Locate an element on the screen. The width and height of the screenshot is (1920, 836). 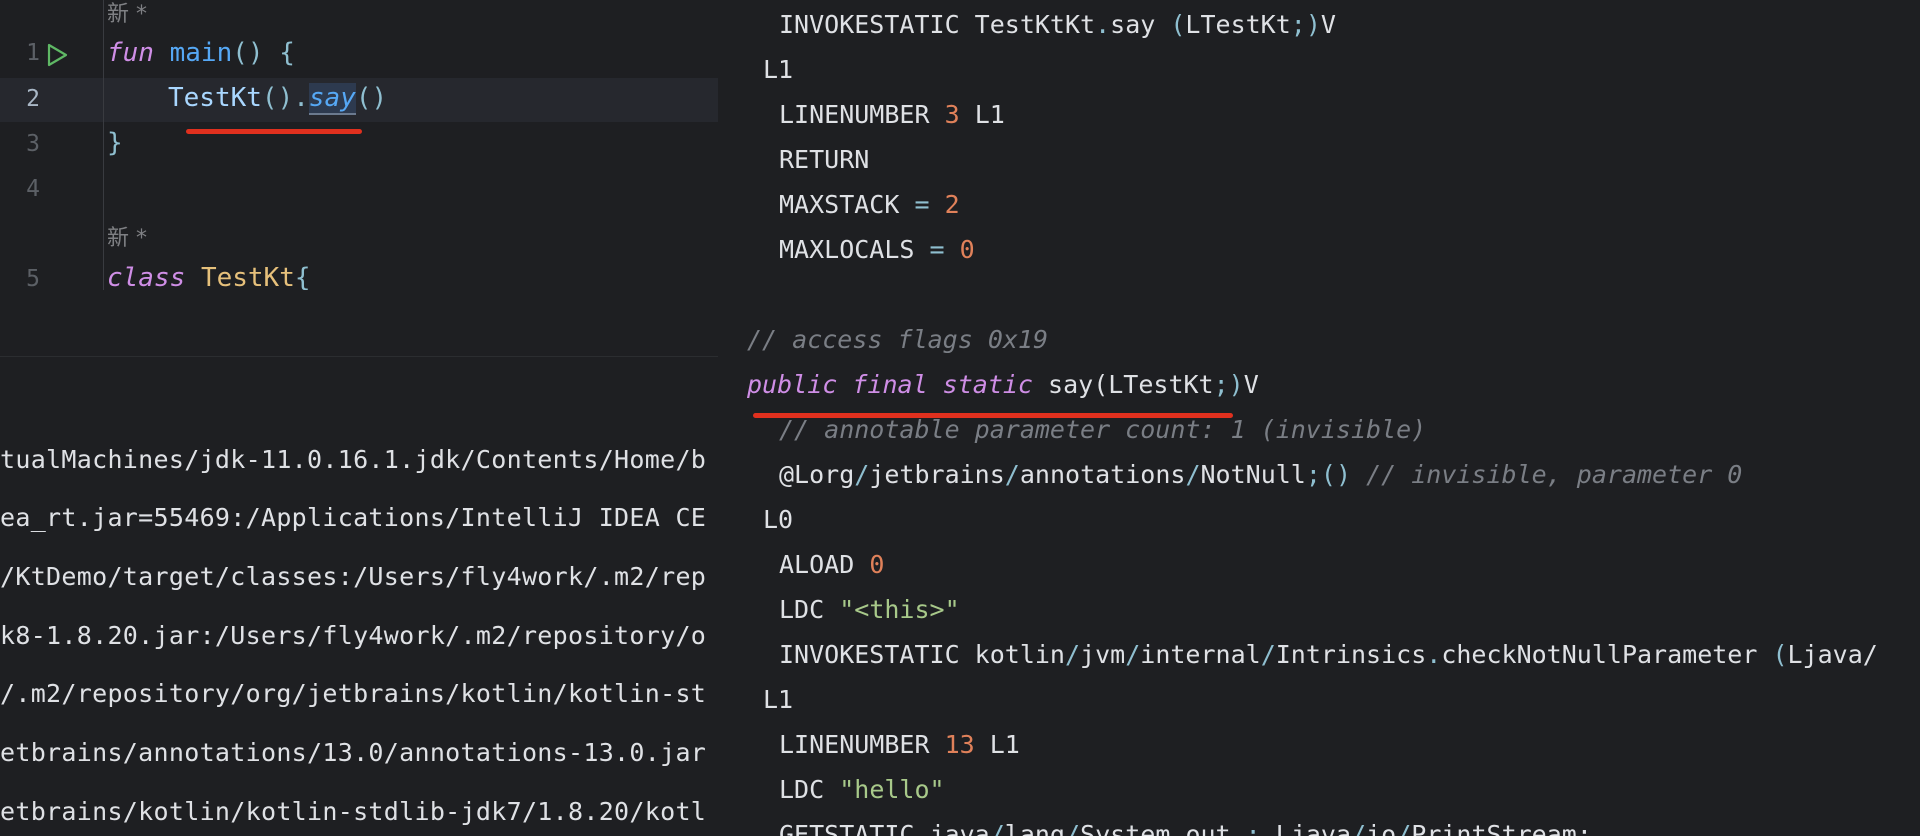
line-number: 5 is located at coordinates (33, 278).